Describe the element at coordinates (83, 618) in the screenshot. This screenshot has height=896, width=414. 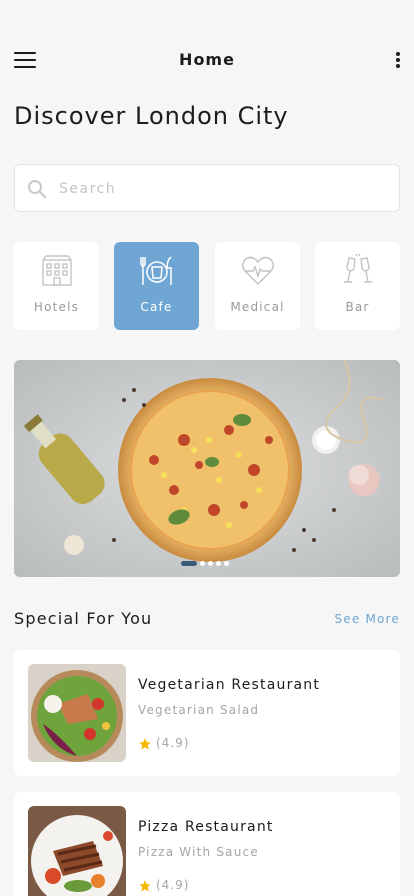
I see `section-title: Special For You` at that location.